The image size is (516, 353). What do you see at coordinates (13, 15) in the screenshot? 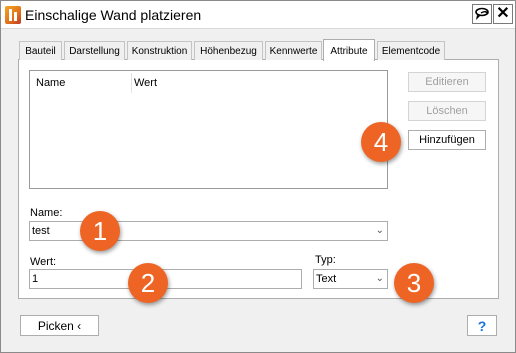
I see `app-icon` at bounding box center [13, 15].